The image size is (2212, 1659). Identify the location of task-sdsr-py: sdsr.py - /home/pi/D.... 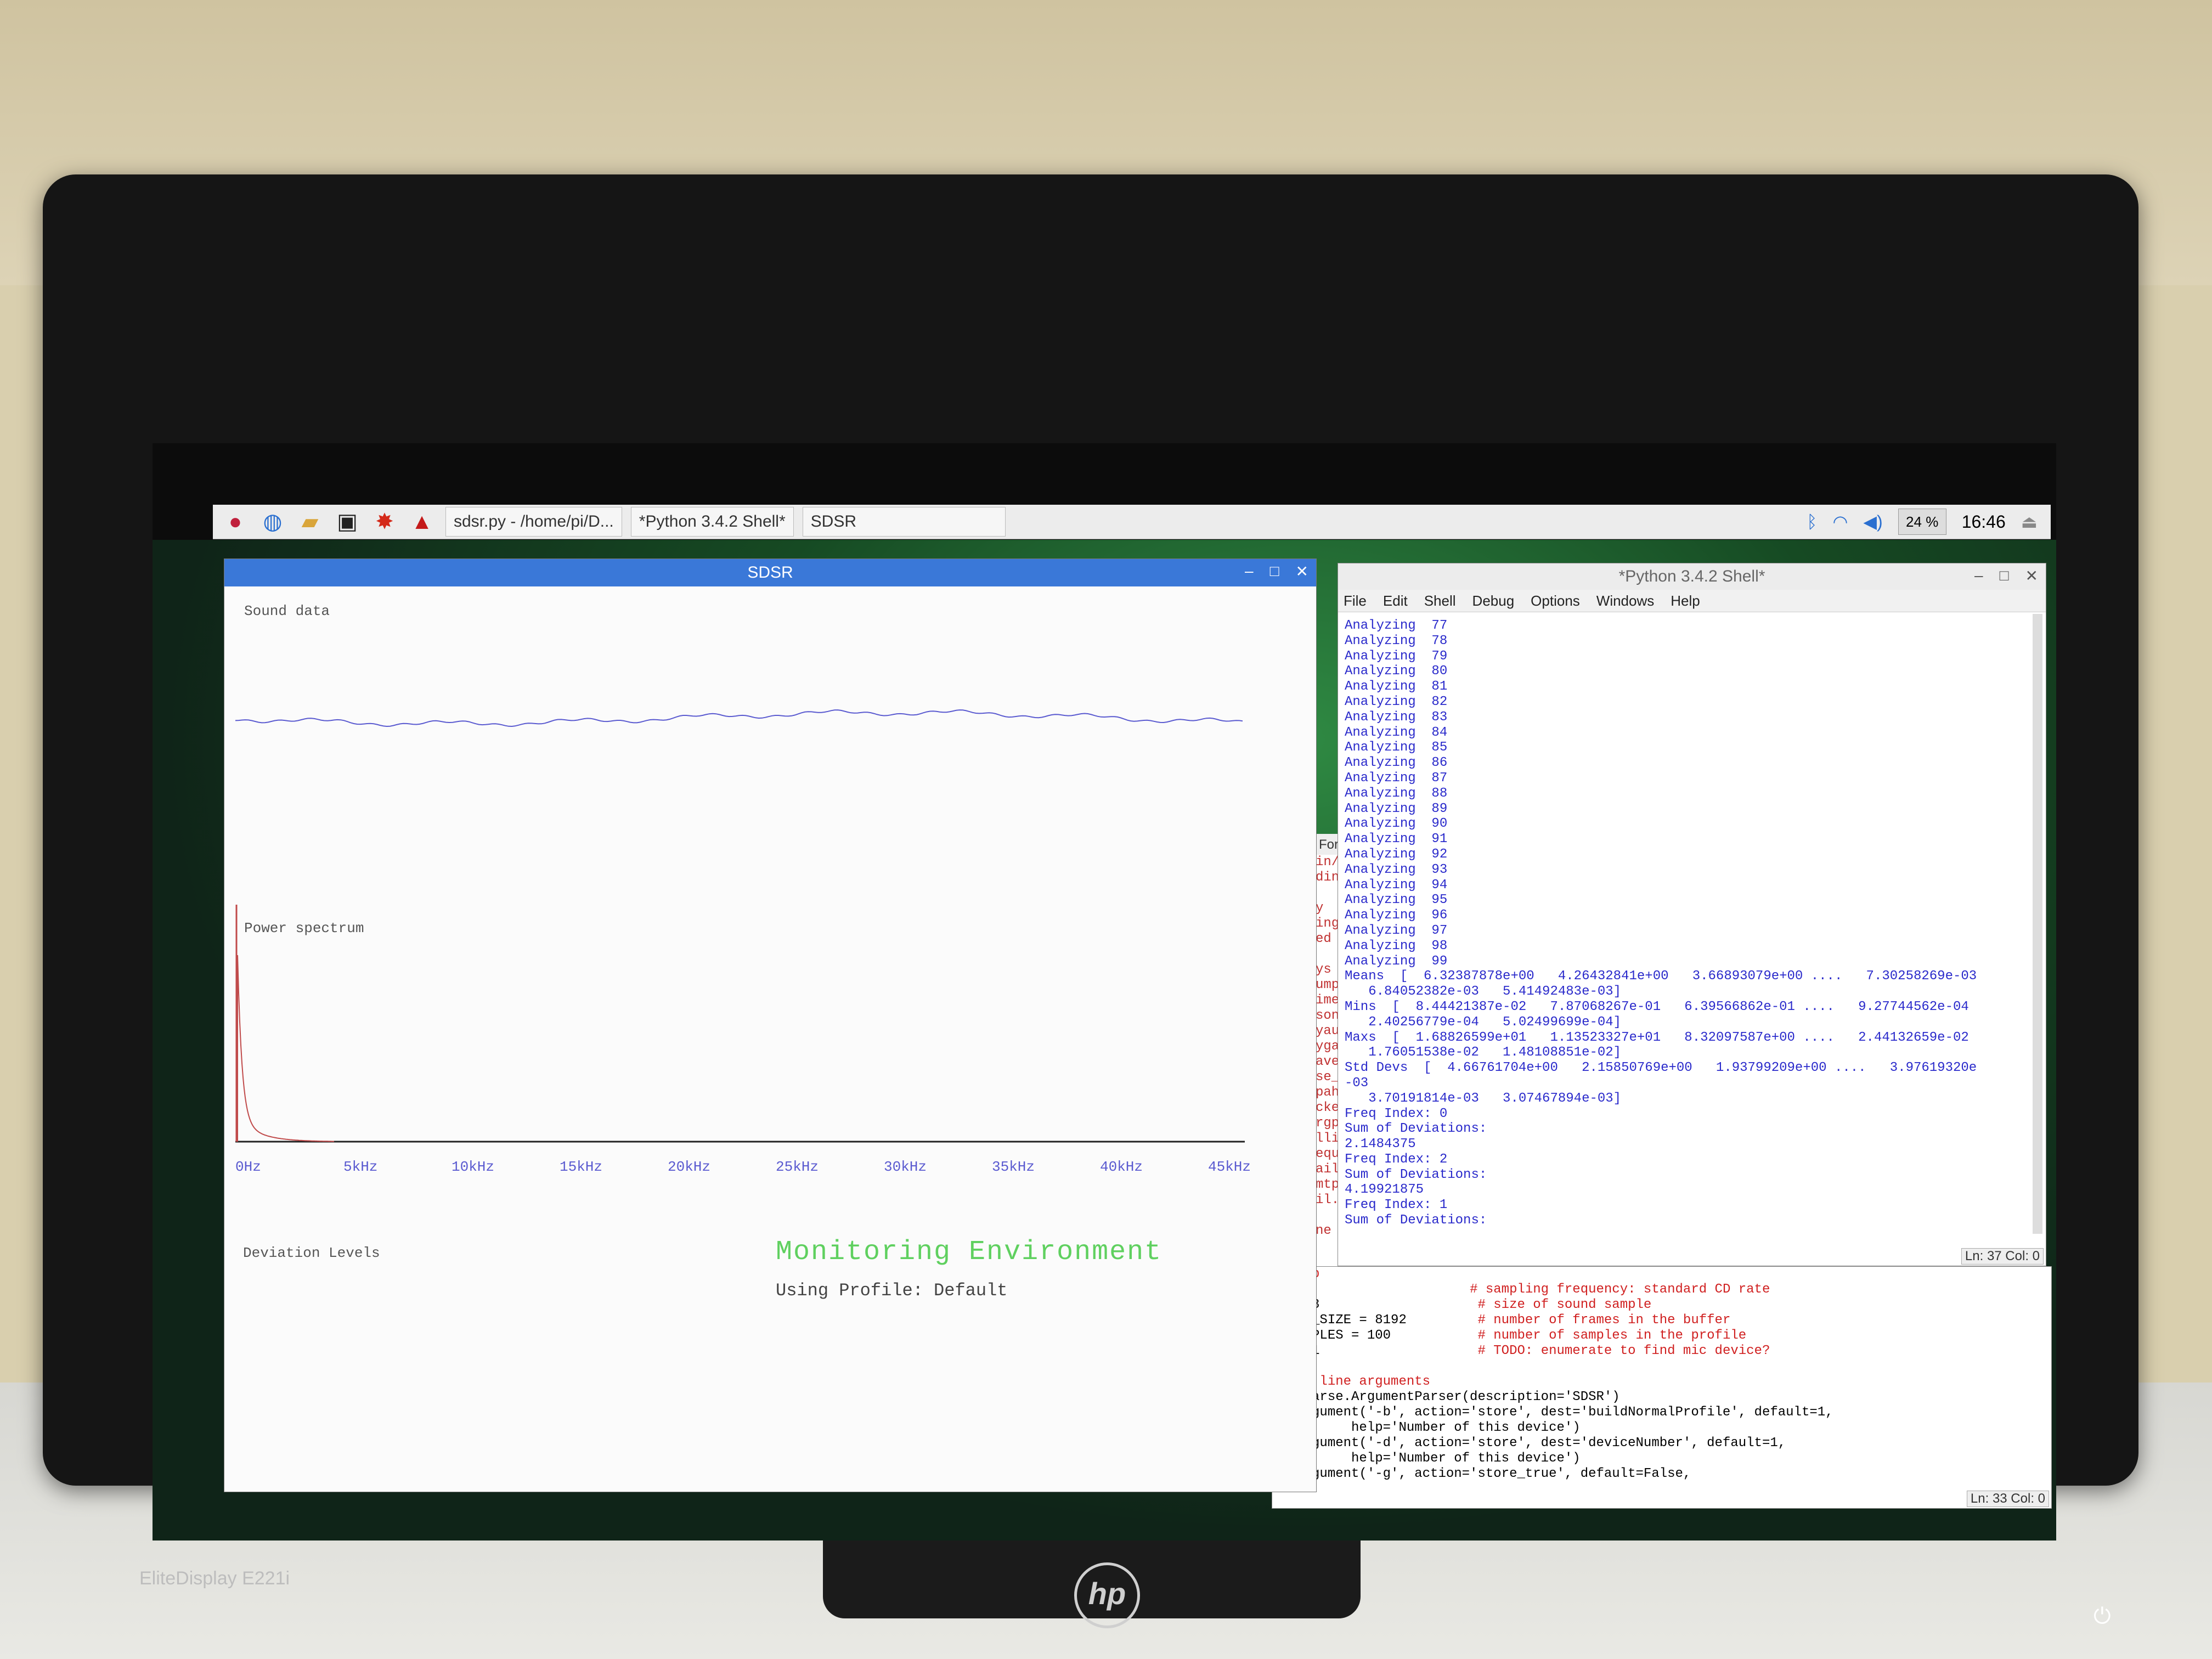
(533, 522).